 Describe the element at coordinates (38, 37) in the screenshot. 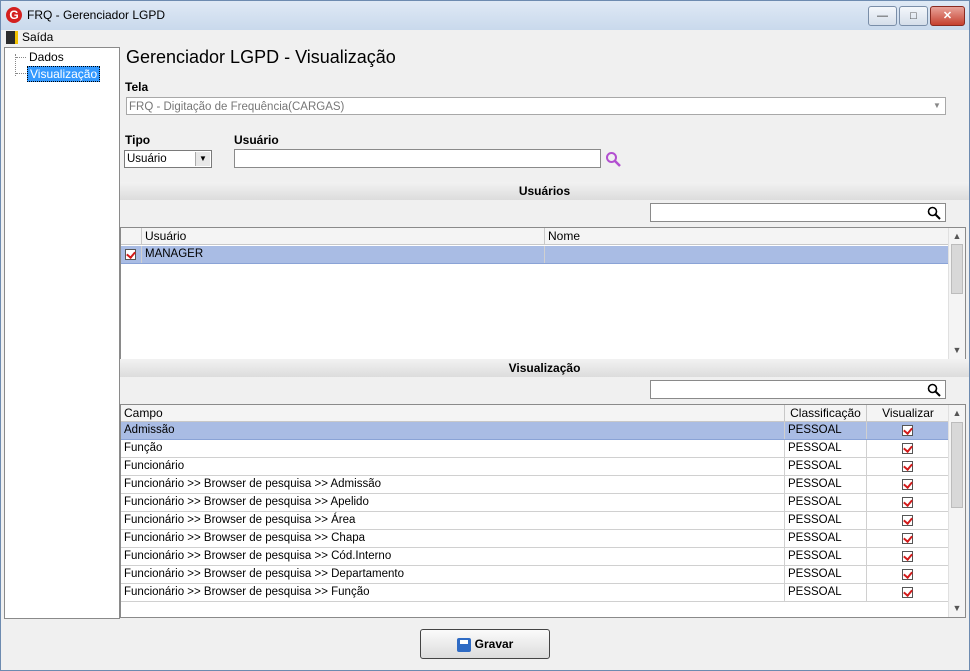

I see `exit-menu-label: Saída` at that location.